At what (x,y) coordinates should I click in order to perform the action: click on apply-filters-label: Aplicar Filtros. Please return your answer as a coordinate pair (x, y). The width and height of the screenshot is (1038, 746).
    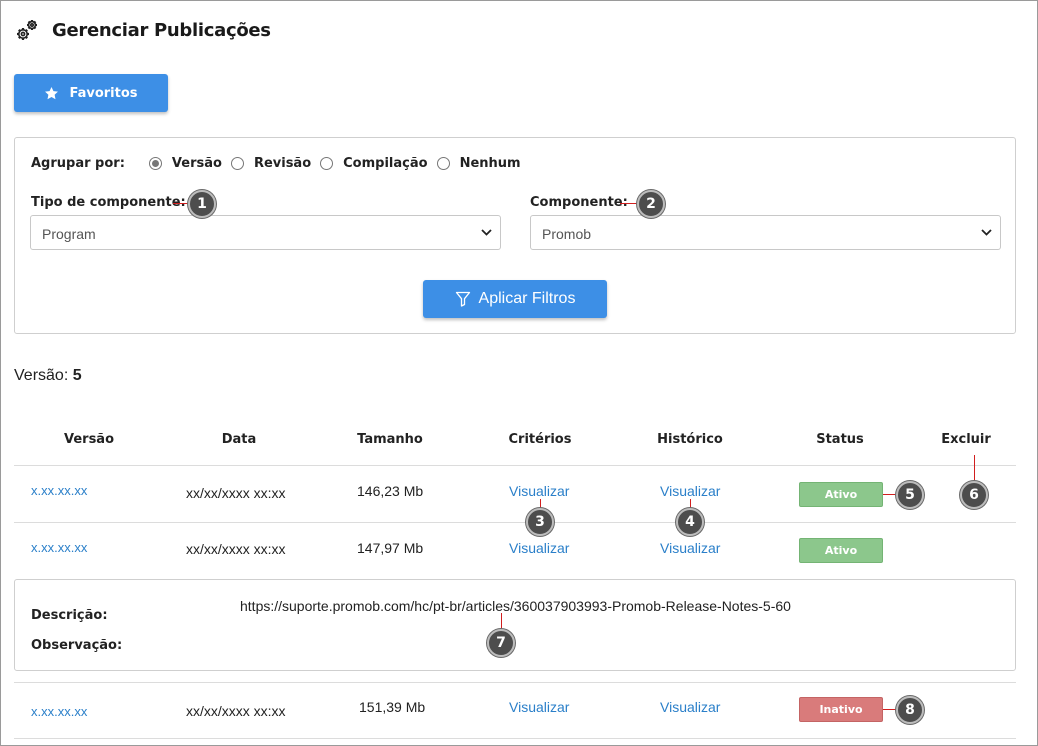
    Looking at the image, I should click on (527, 298).